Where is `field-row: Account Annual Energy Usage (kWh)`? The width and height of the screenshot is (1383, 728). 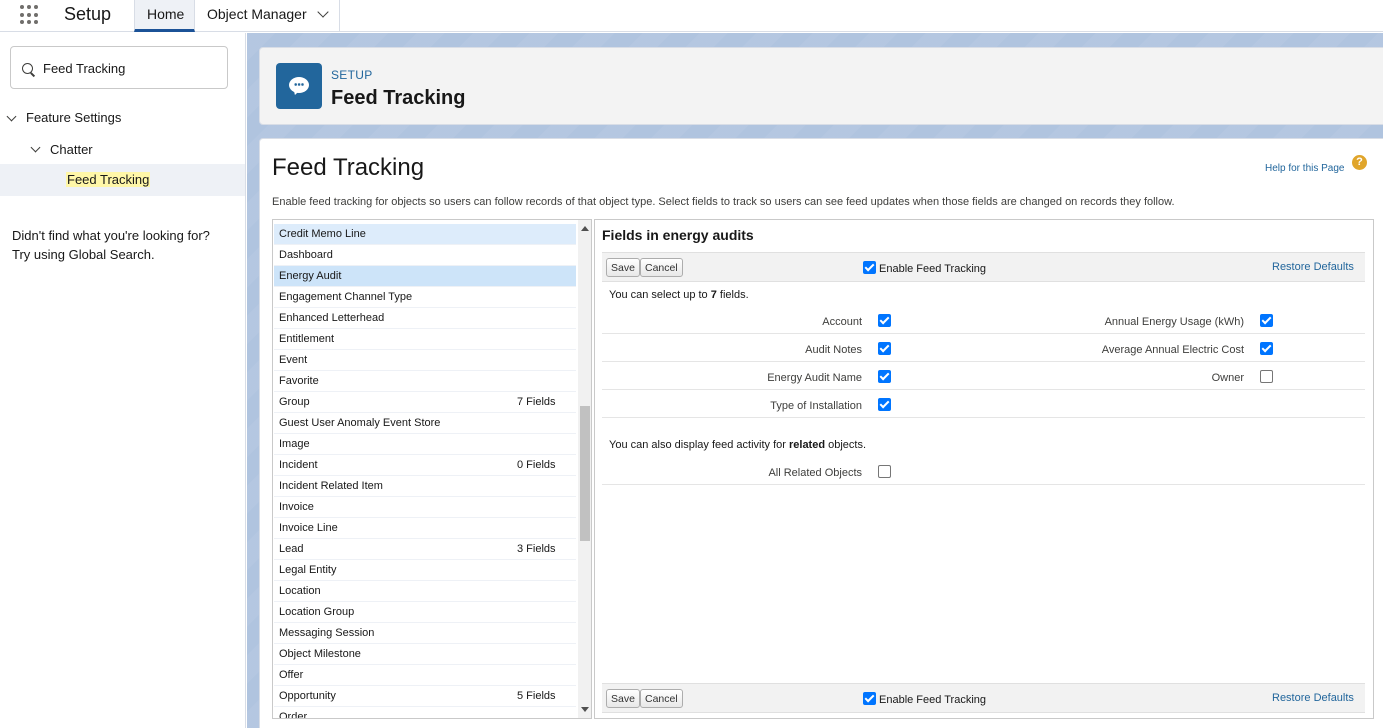
field-row: Account Annual Energy Usage (kWh) is located at coordinates (983, 320).